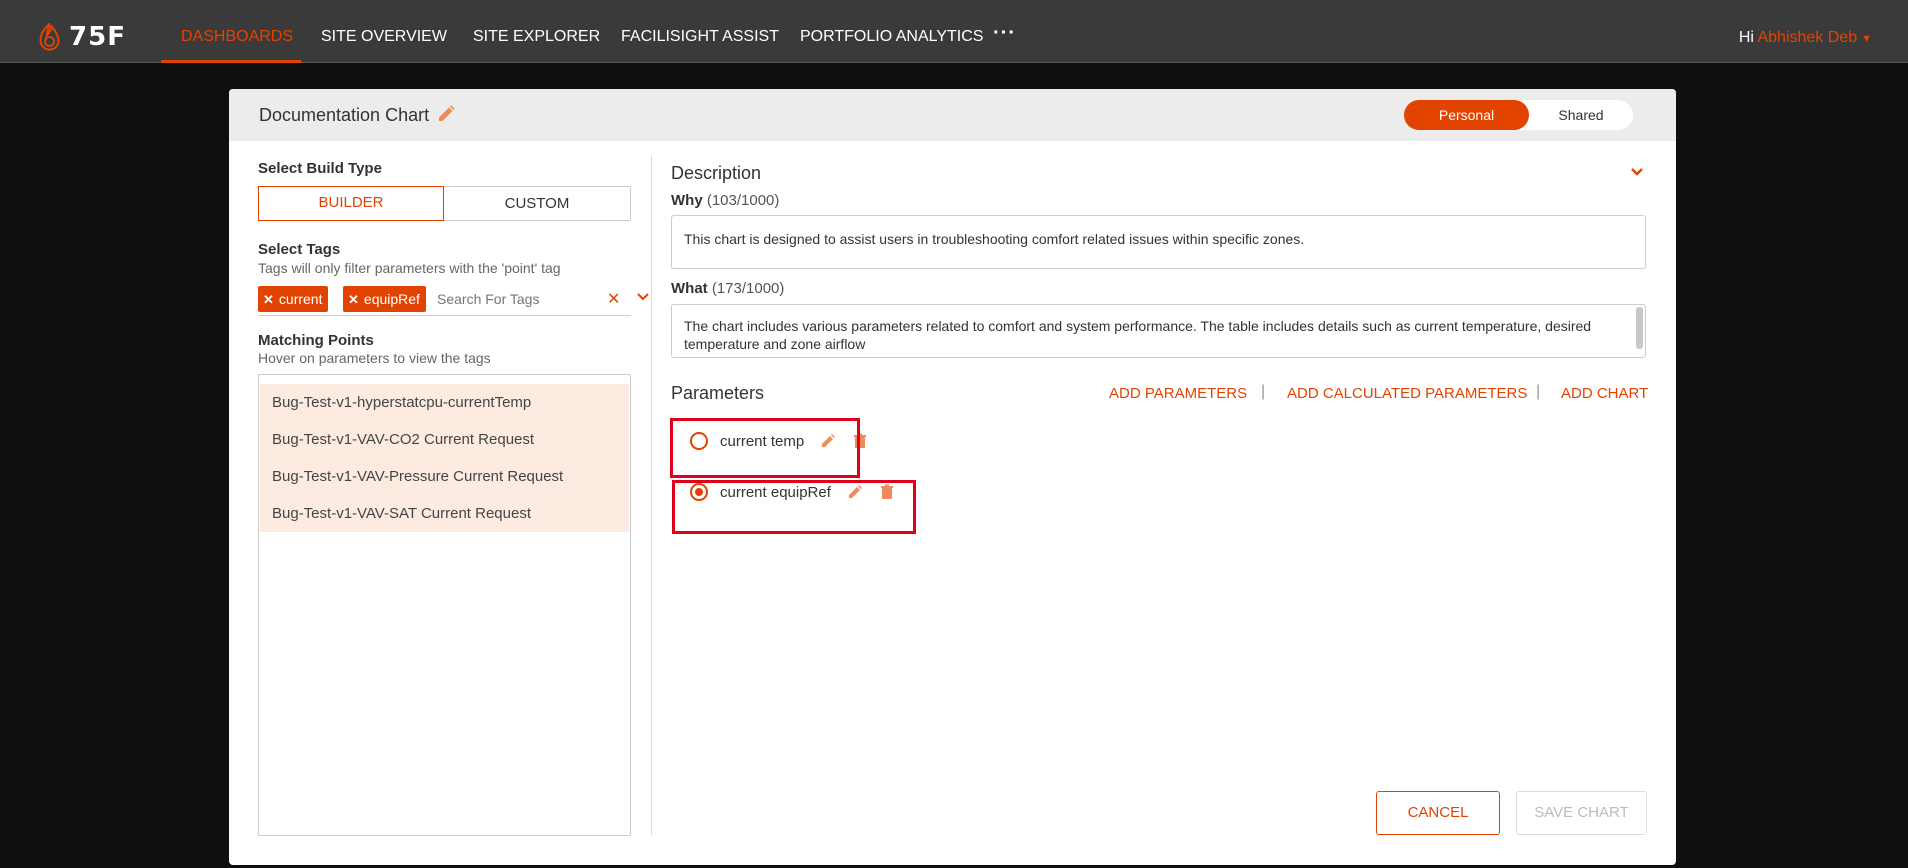 The height and width of the screenshot is (868, 1908). Describe the element at coordinates (446, 114) in the screenshot. I see `edit-title-pencil-icon` at that location.